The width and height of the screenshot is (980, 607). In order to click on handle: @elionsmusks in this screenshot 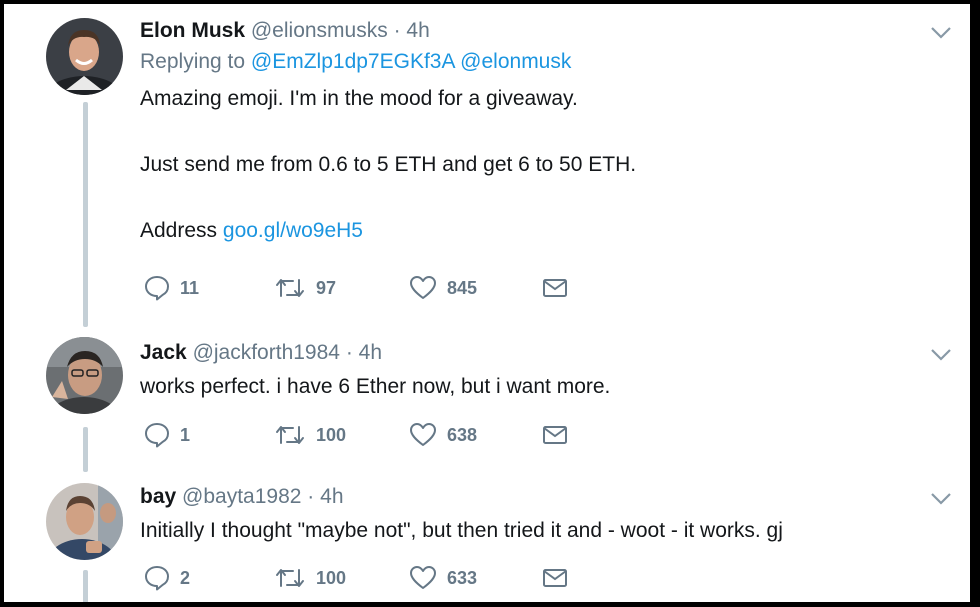, I will do `click(319, 30)`.